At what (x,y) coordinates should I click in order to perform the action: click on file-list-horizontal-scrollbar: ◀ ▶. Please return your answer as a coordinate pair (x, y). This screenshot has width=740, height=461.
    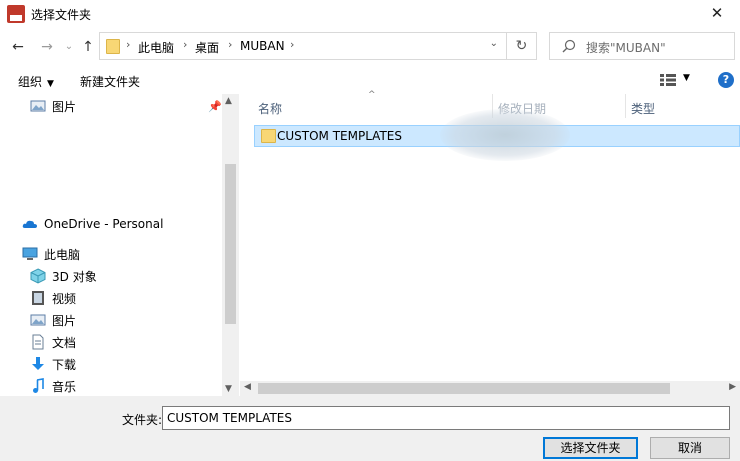
    Looking at the image, I should click on (490, 388).